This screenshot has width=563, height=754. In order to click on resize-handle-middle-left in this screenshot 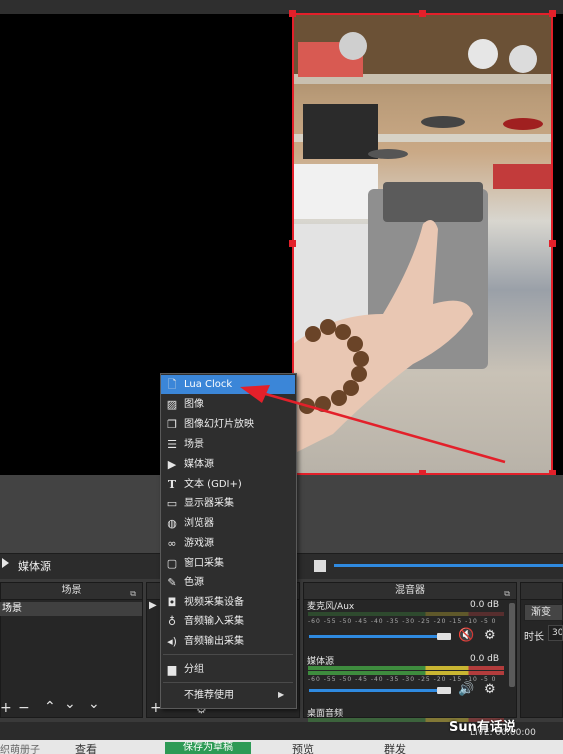, I will do `click(292, 243)`.